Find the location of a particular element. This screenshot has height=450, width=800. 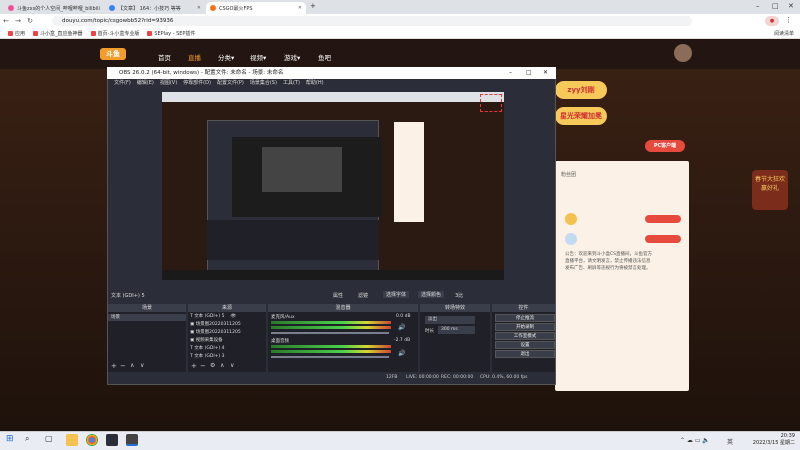

obs-active-icon is located at coordinates (132, 440).